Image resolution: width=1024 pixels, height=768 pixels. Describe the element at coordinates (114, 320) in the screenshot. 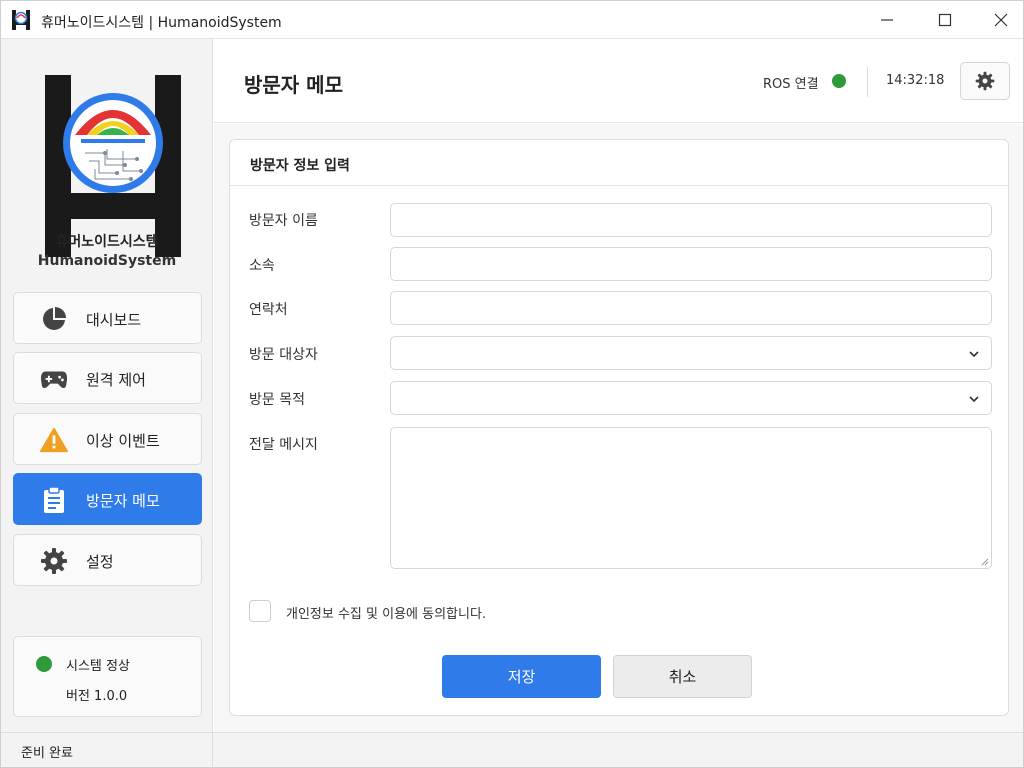

I see `sidebar-item-label: 대시보드` at that location.